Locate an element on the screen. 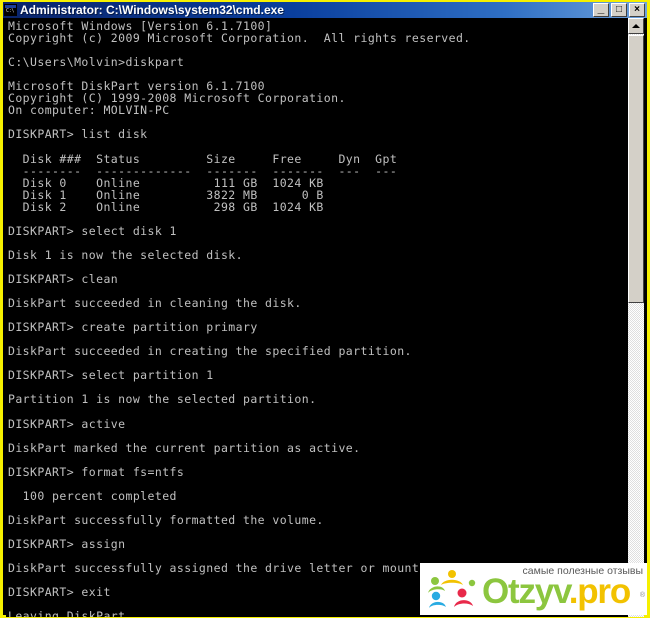 The width and height of the screenshot is (650, 618). watermark-brand-main: Otzyv is located at coordinates (526, 591).